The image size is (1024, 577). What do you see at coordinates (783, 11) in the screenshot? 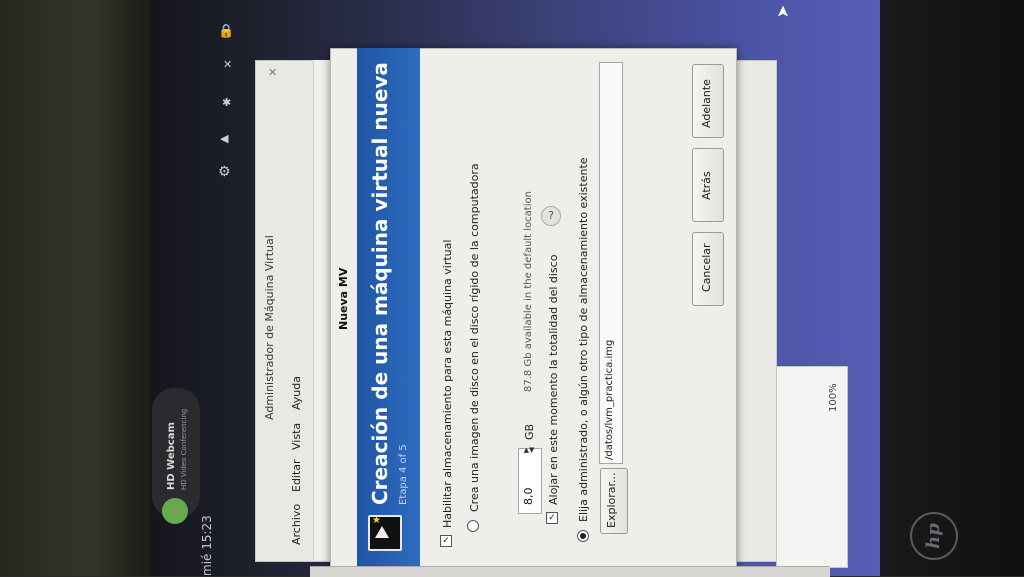
I see `mouse-cursor-icon: ➤` at bounding box center [783, 11].